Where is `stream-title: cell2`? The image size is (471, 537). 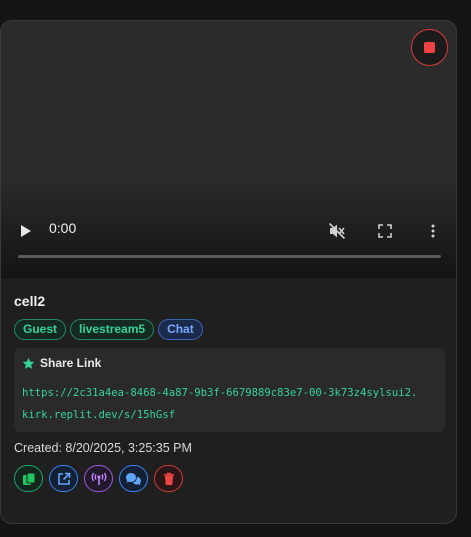
stream-title: cell2 is located at coordinates (30, 301).